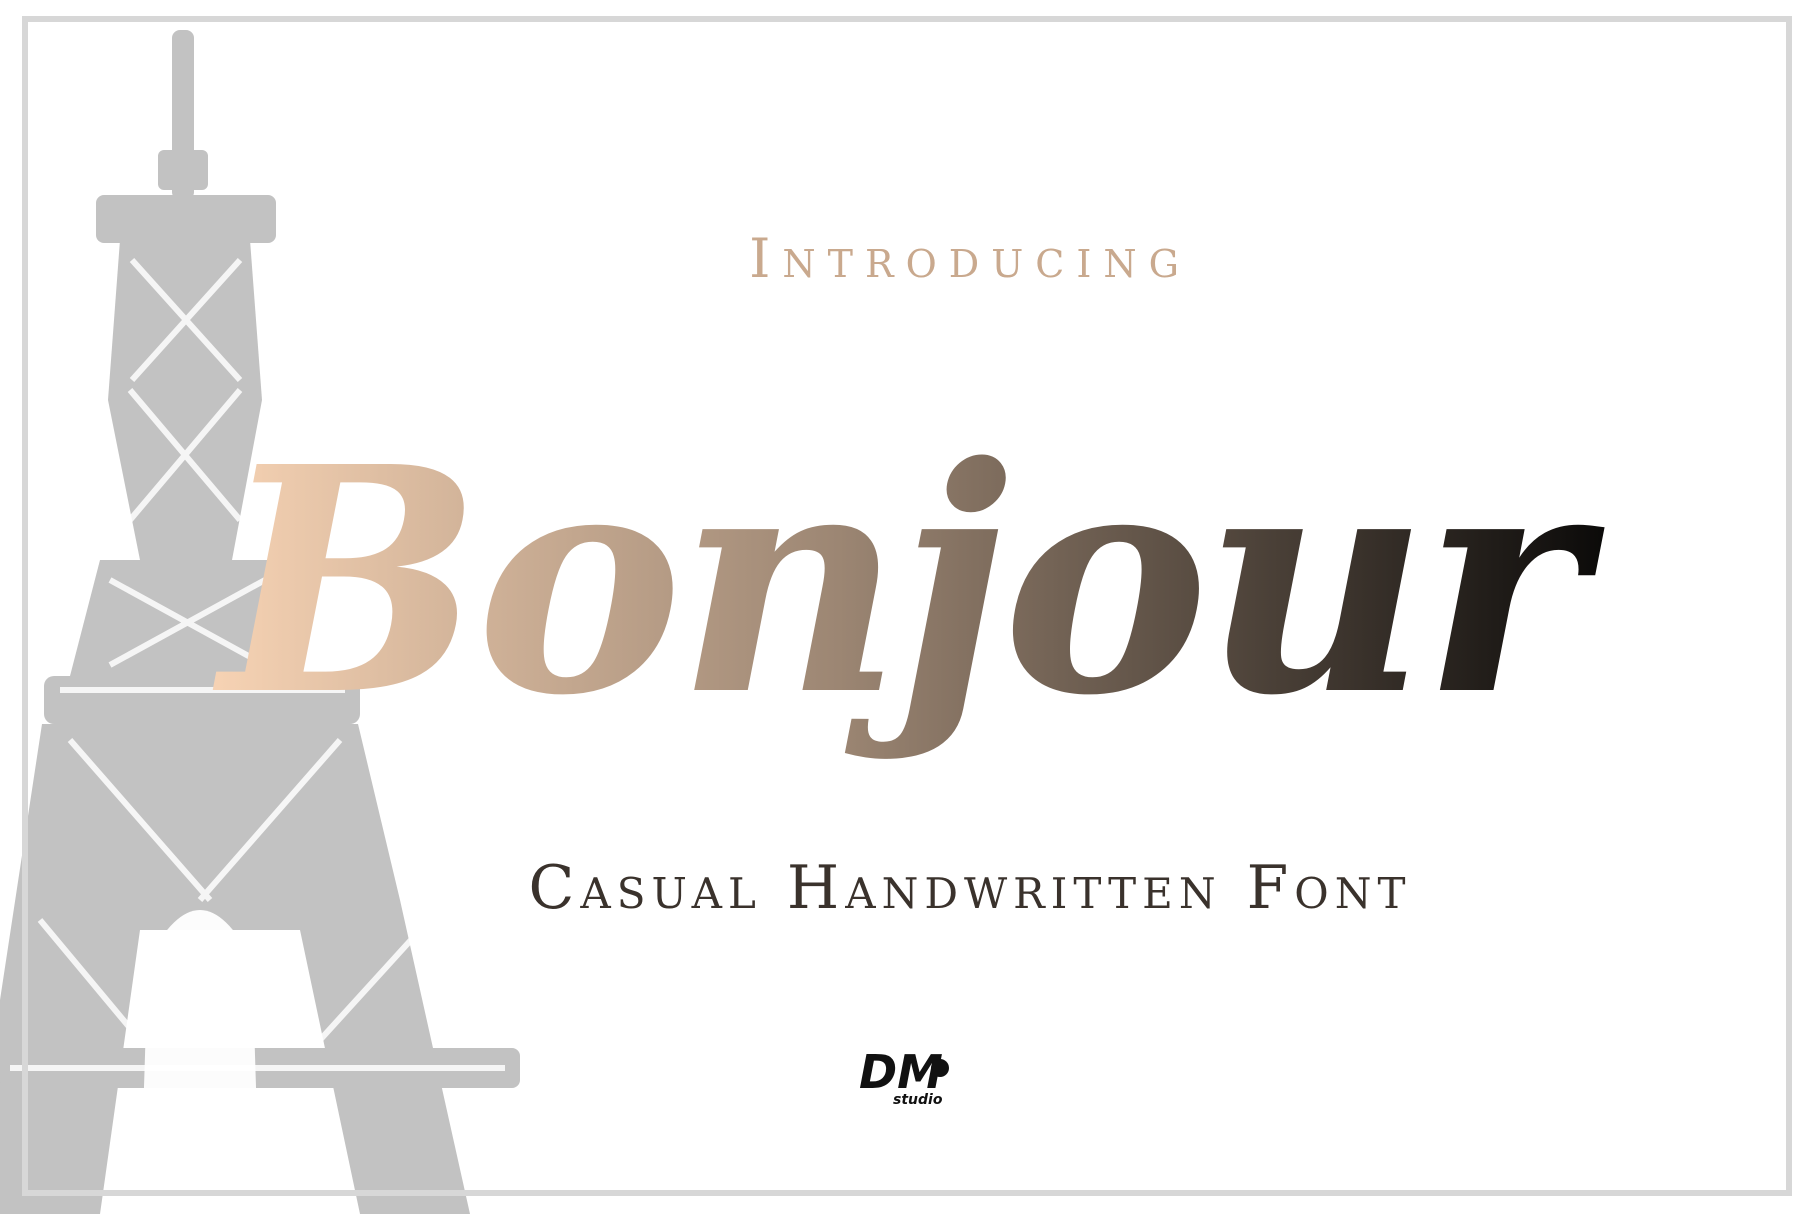  I want to click on logo-mark: DM, so click(901, 1072).